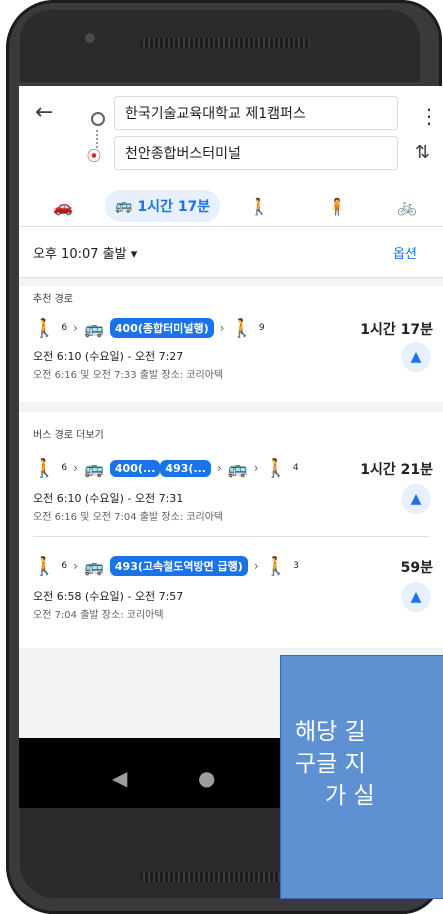  I want to click on caption-line: 가 실, so click(350, 796).